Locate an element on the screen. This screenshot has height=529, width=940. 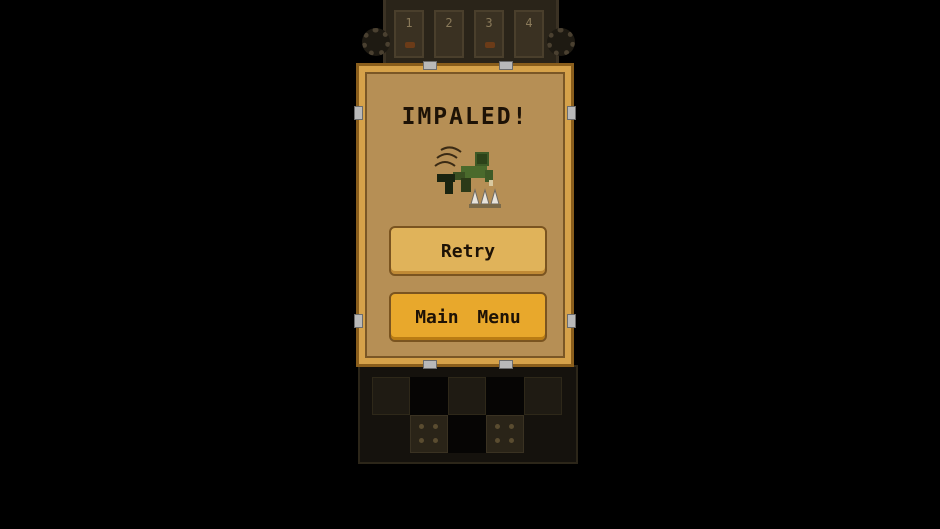
dungeon-floor is located at coordinates (468, 414).